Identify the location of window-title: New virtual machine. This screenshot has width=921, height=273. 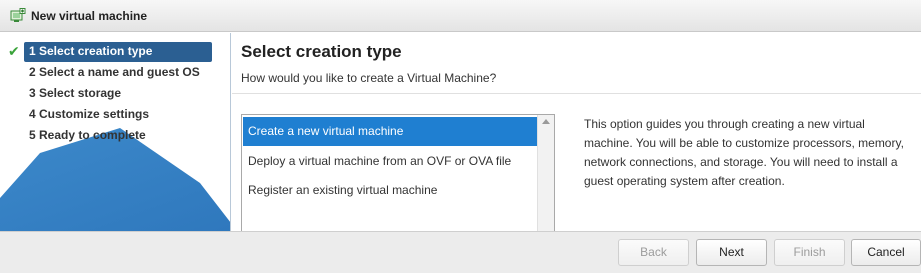
(89, 15).